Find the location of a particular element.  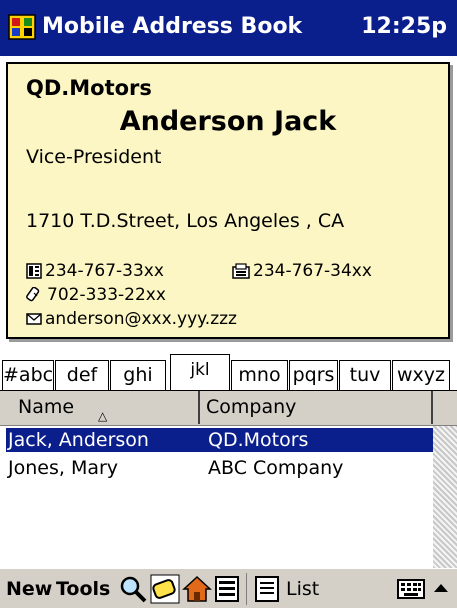

mobile-phone-value: 702-333-22xx is located at coordinates (106, 295).